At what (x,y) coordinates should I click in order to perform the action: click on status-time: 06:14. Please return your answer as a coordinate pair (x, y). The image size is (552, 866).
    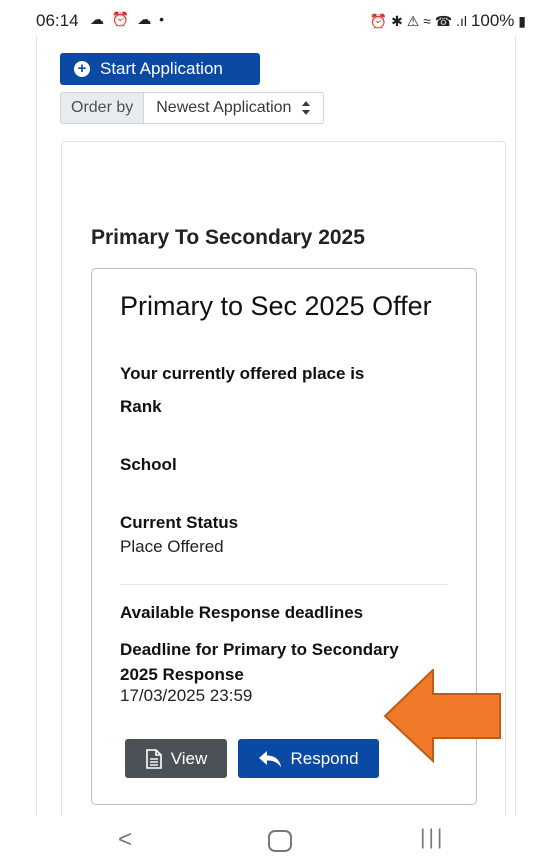
    Looking at the image, I should click on (57, 20).